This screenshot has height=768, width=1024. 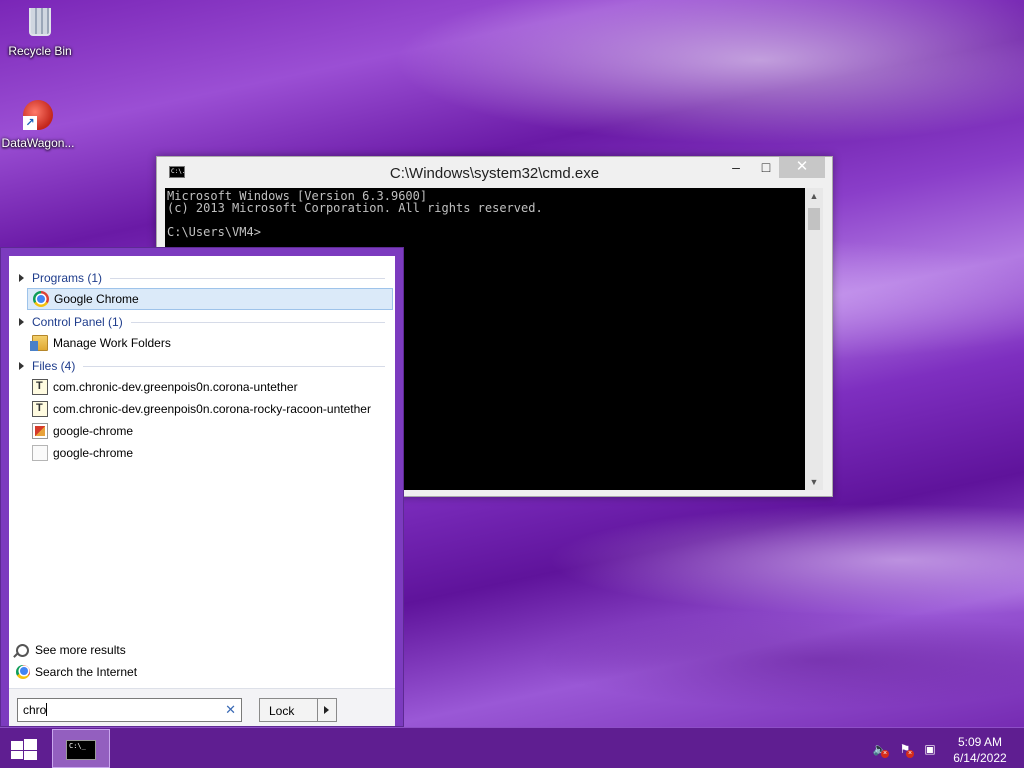 I want to click on cmd-titlebar: C:\. C:\Windows\system32\cmd.exe – □ ✕, so click(x=494, y=173).